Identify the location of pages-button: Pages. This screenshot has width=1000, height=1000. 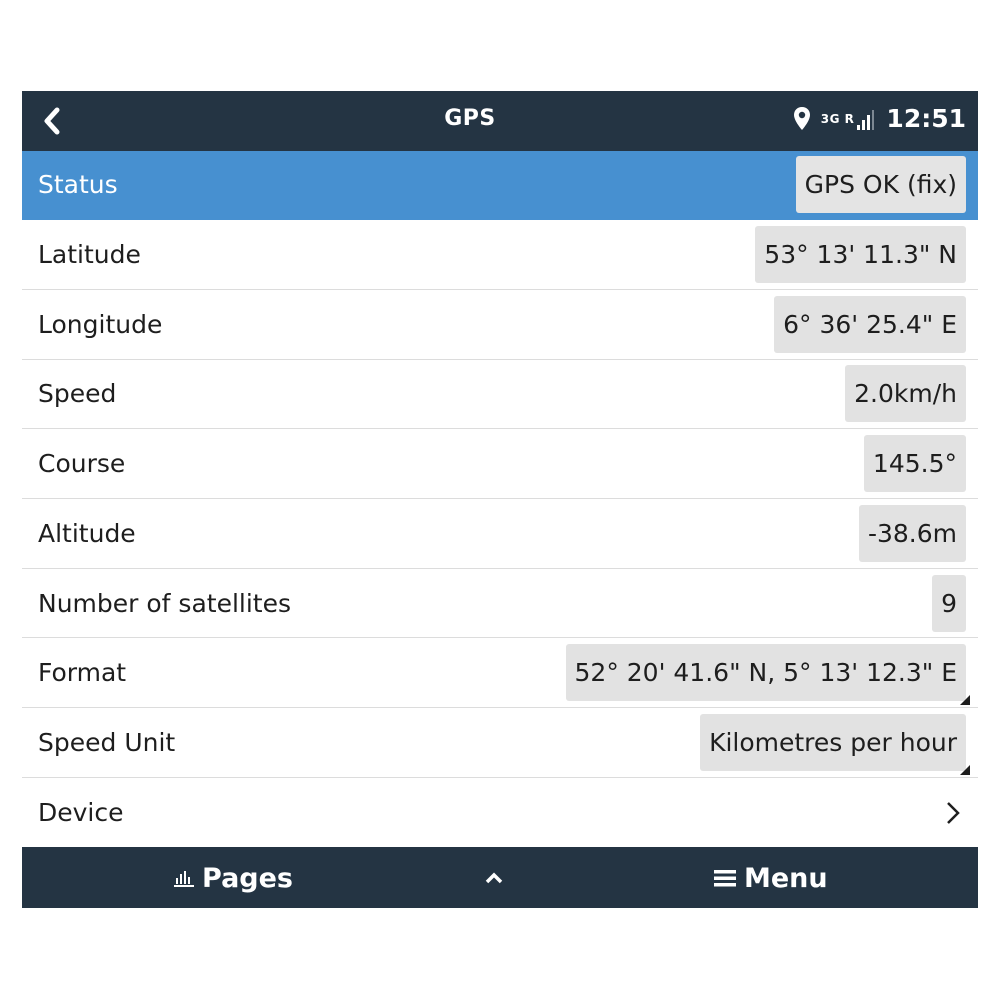
(233, 878).